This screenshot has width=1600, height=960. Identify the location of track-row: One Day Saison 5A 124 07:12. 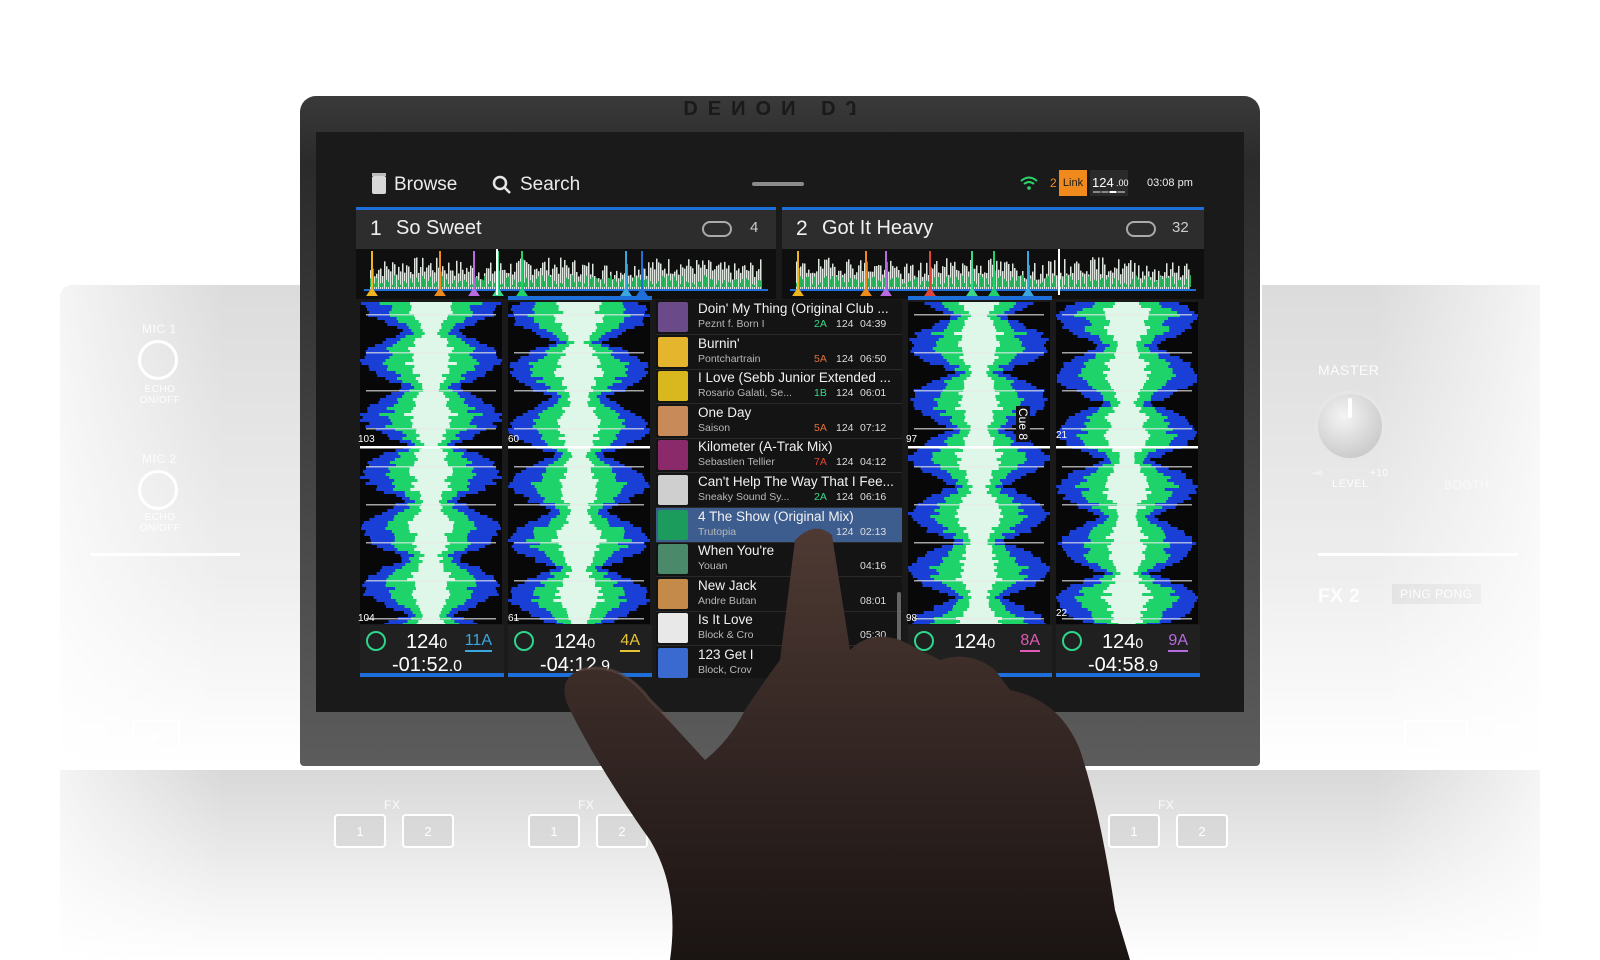
(779, 421).